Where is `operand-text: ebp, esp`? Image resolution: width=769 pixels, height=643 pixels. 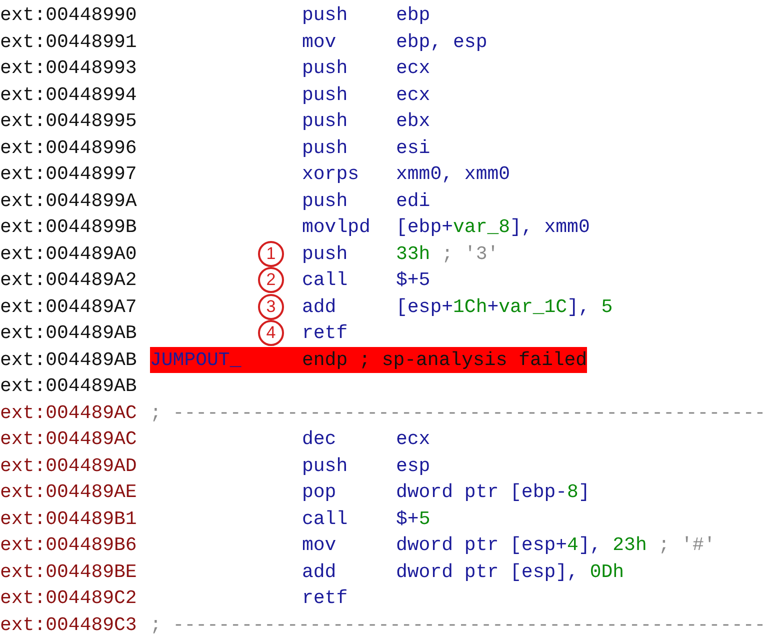 operand-text: ebp, esp is located at coordinates (442, 42).